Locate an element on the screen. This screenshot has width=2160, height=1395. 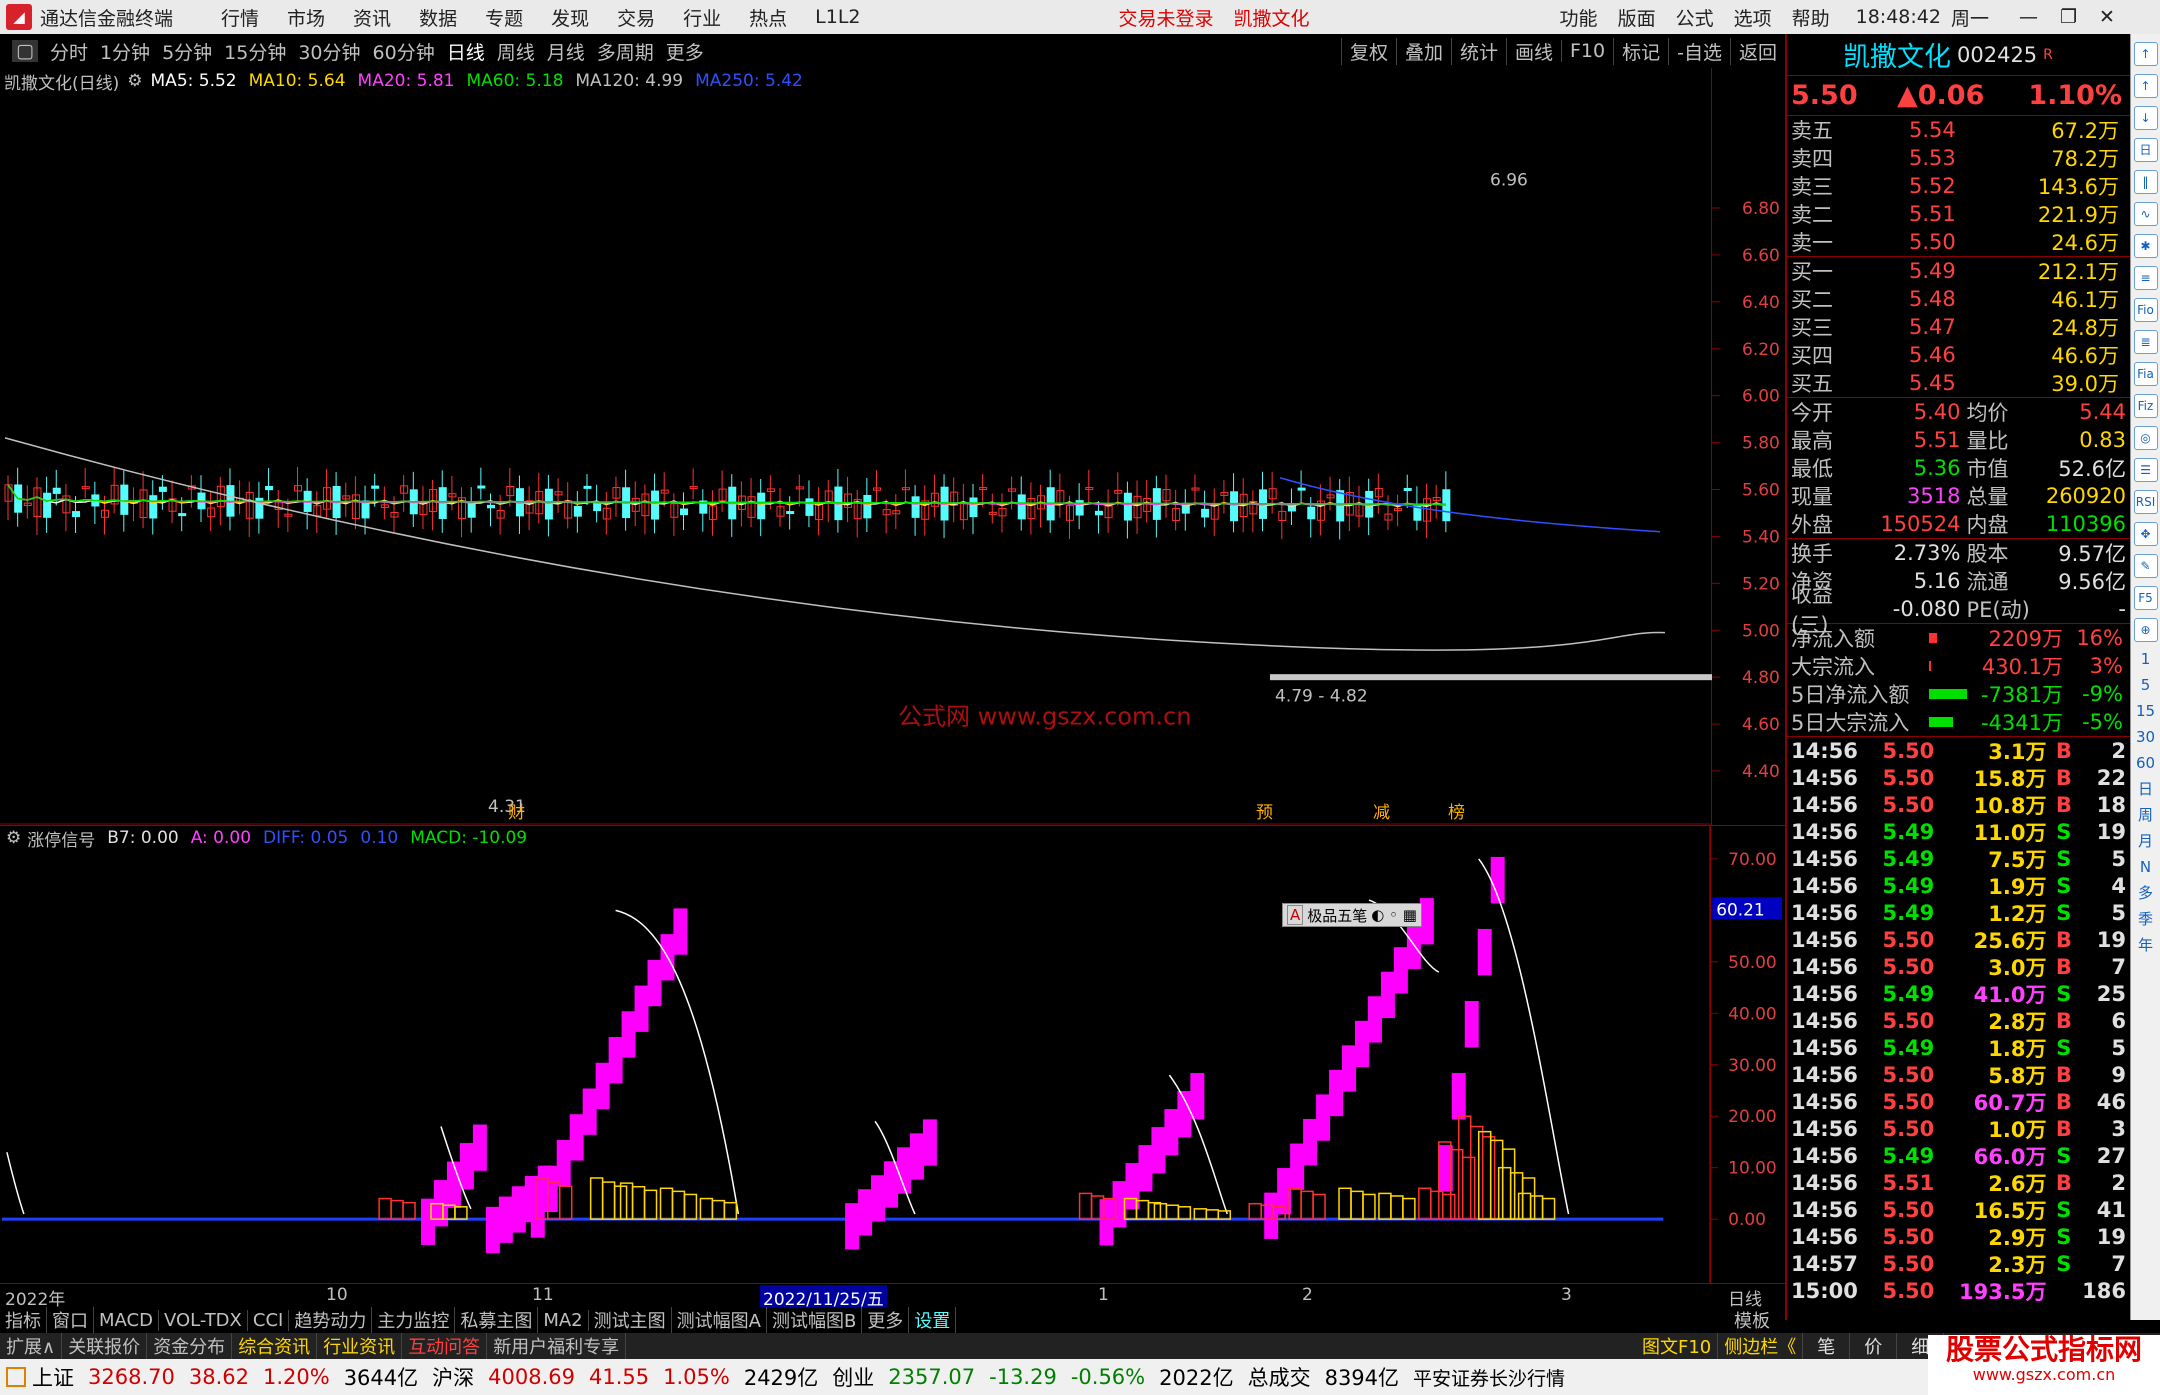
template-tab: 模板 is located at coordinates (1752, 1320).